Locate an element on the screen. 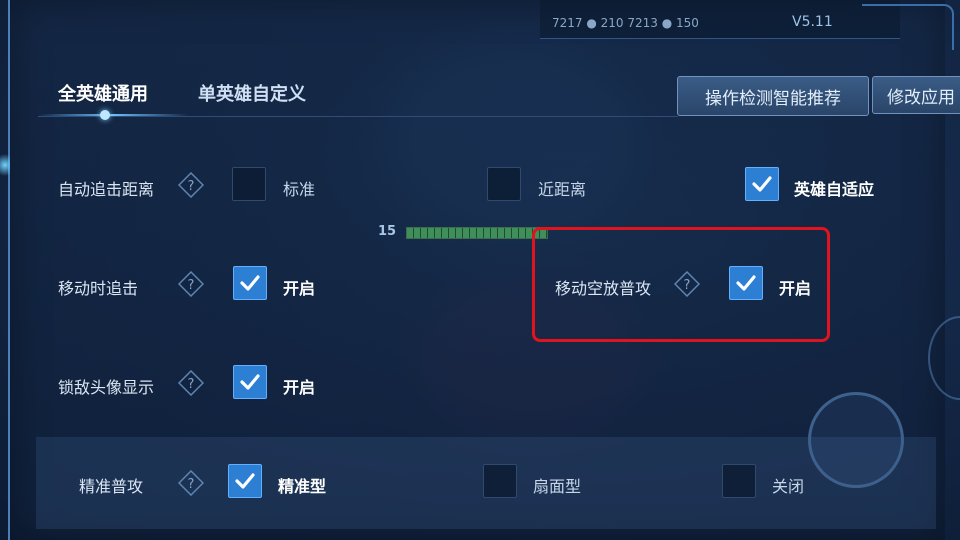  checkbox-hero-adaptive is located at coordinates (762, 184).